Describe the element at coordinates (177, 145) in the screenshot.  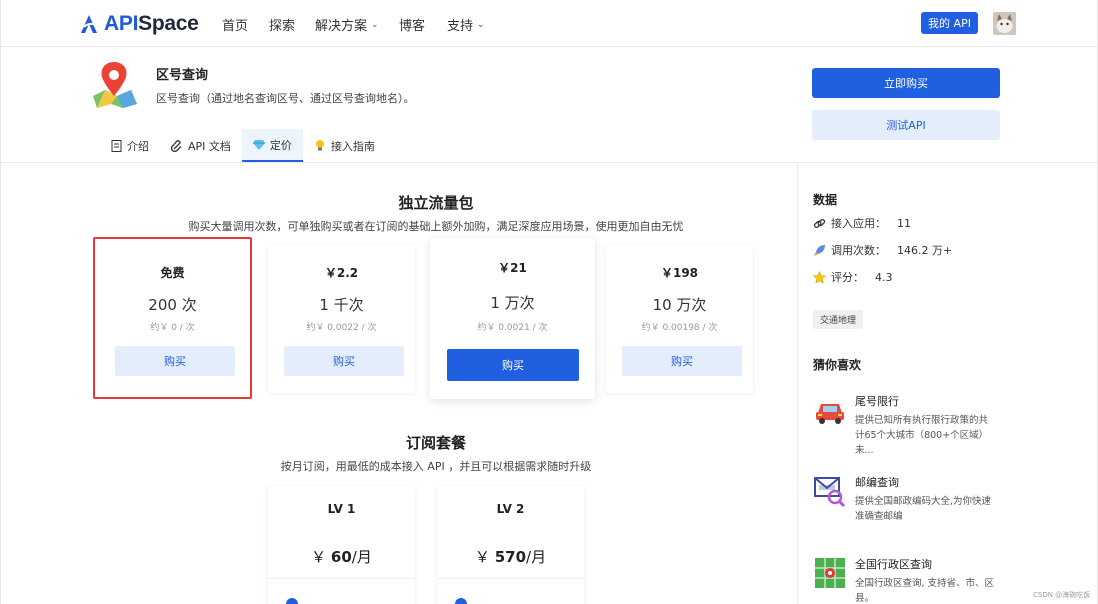
I see `paperclip-icon` at that location.